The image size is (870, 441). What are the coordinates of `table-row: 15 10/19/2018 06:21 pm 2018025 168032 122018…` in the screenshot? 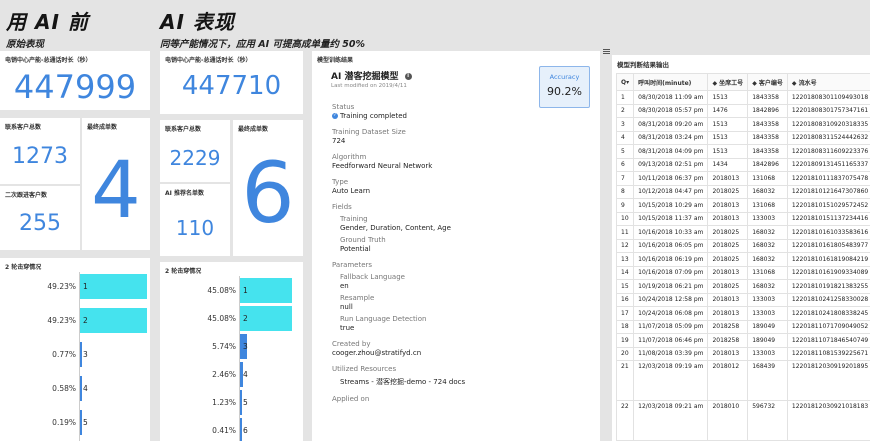 It's located at (743, 286).